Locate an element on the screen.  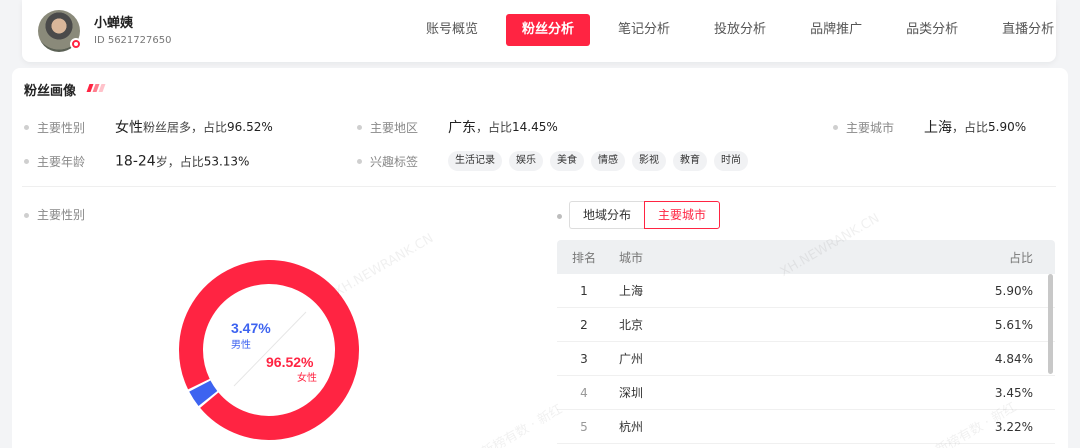
info-main-region: 主要地区 广东，占比14.45% is located at coordinates (457, 127).